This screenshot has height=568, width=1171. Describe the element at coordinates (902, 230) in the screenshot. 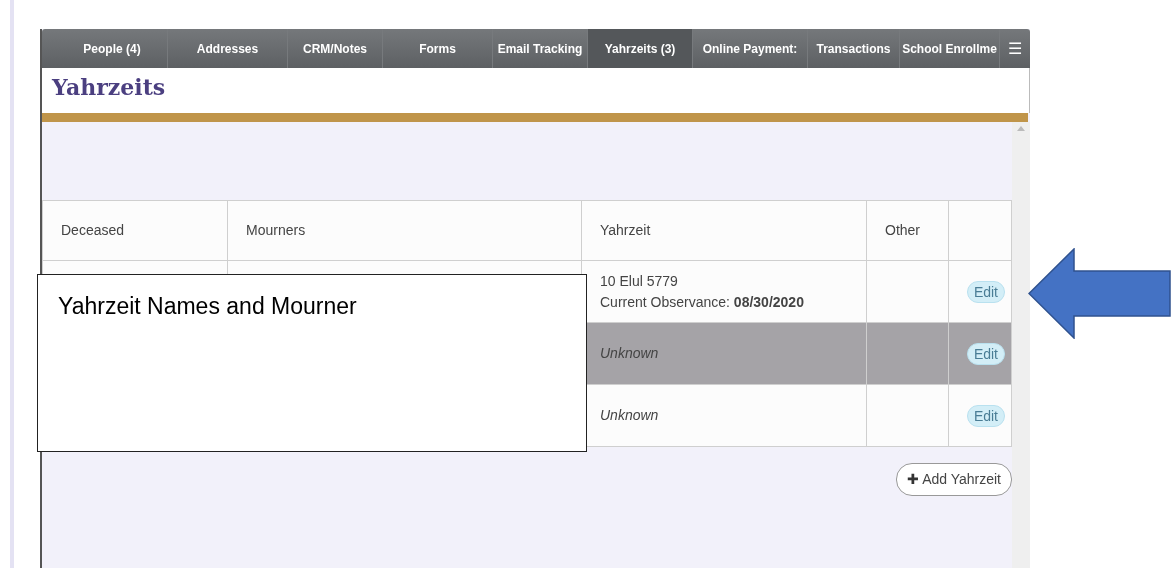

I see `column-header: Other` at that location.